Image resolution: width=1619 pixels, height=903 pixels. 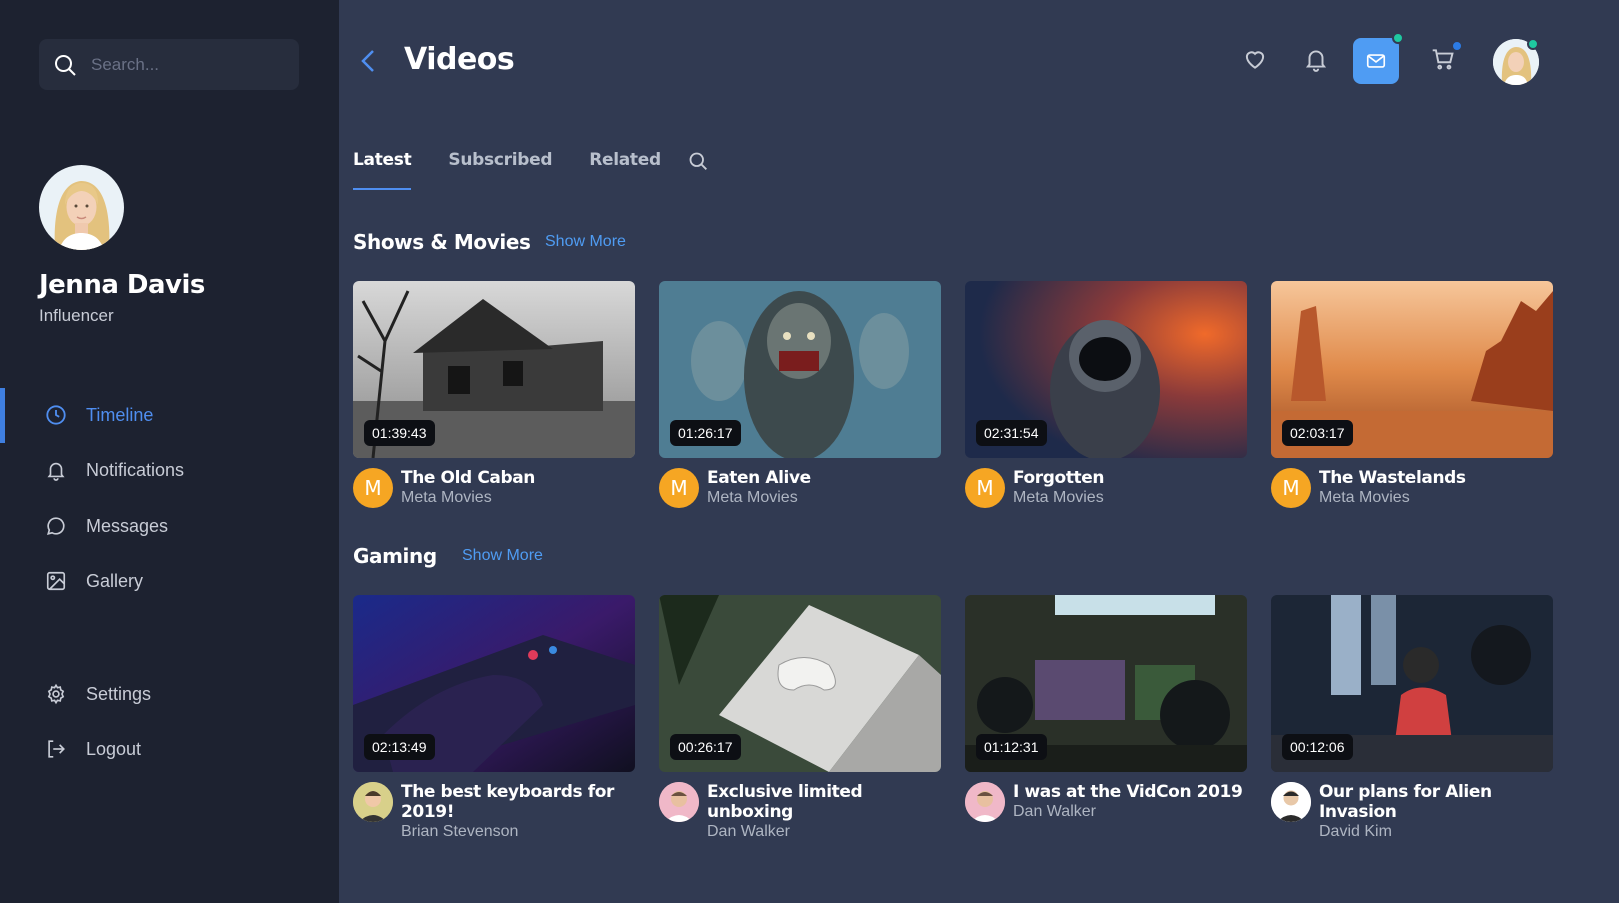 What do you see at coordinates (368, 61) in the screenshot?
I see `back-arrow-icon` at bounding box center [368, 61].